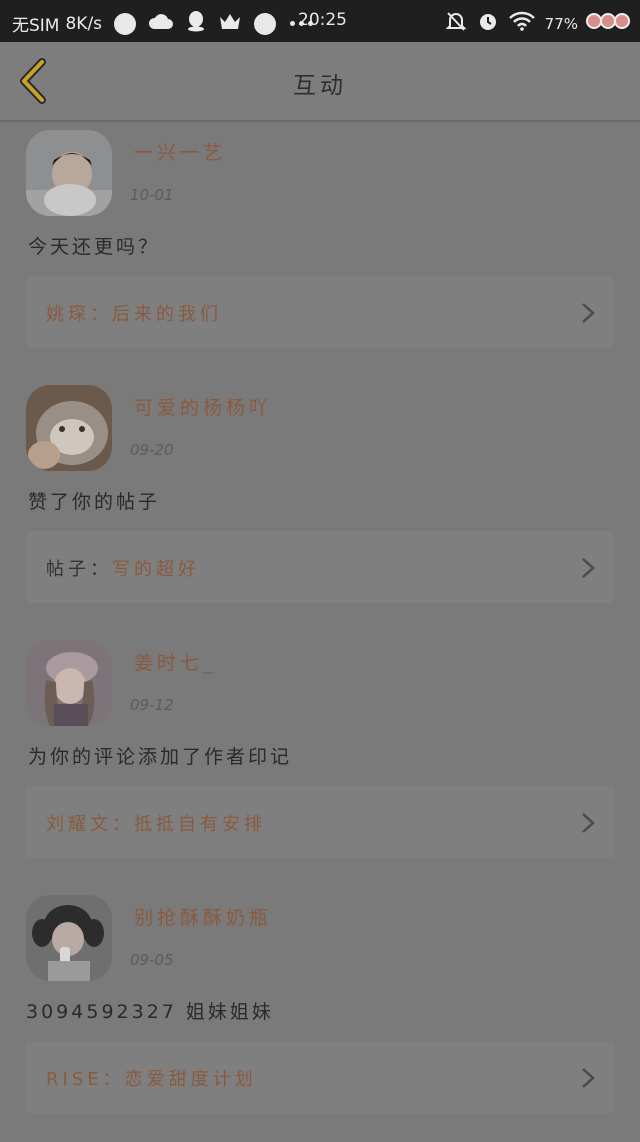 This screenshot has width=640, height=1142. Describe the element at coordinates (203, 406) in the screenshot. I see `user-name: 可爱的杨杨吖` at that location.